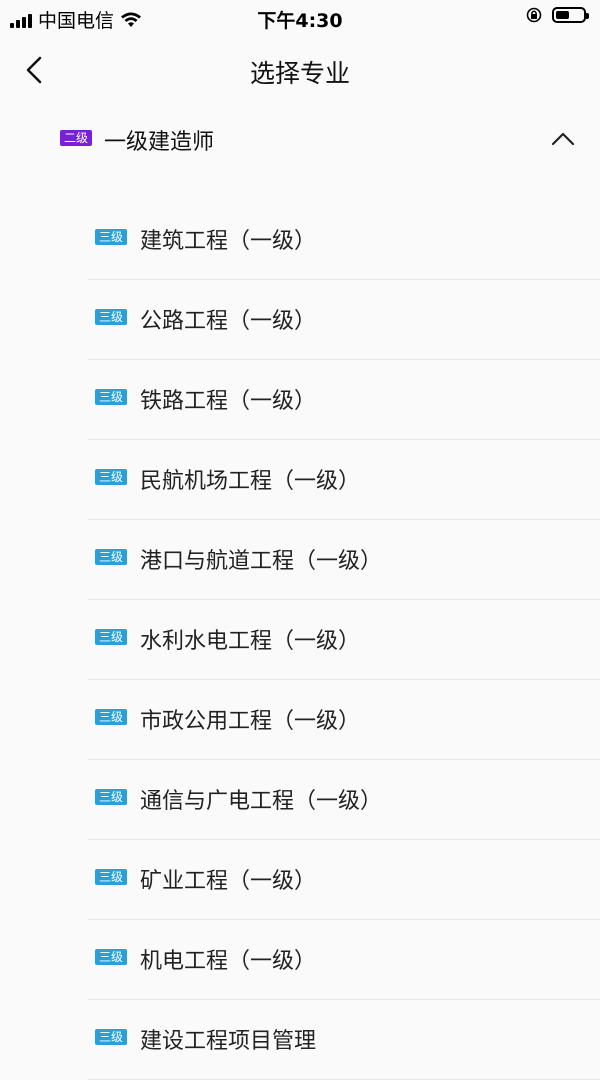  What do you see at coordinates (299, 73) in the screenshot?
I see `page-title: 选择专业` at bounding box center [299, 73].